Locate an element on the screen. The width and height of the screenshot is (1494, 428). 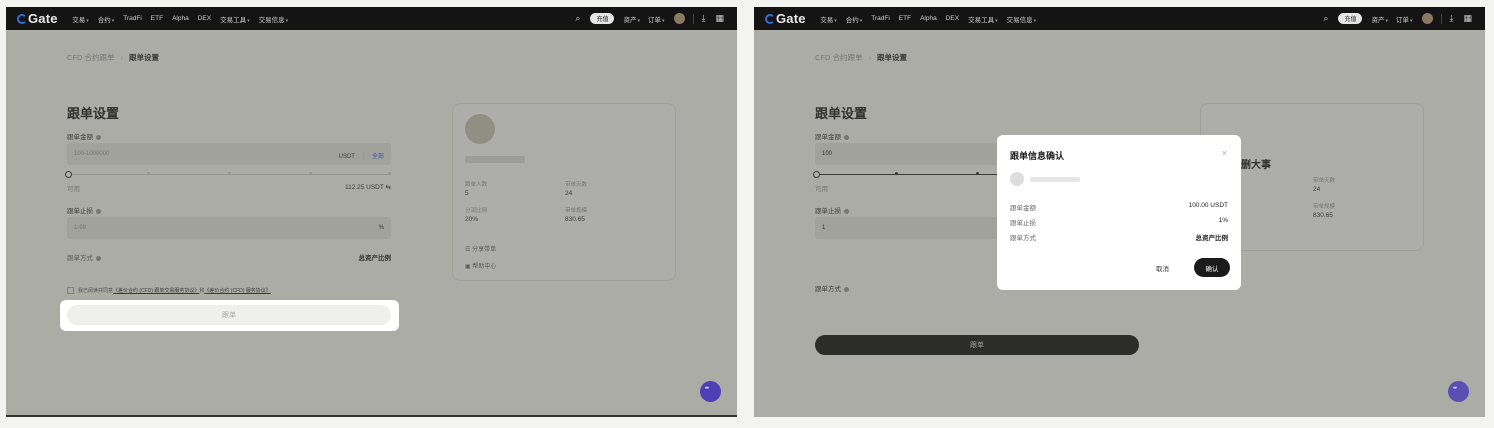
cancel-button: 取消 is located at coordinates (1162, 268).